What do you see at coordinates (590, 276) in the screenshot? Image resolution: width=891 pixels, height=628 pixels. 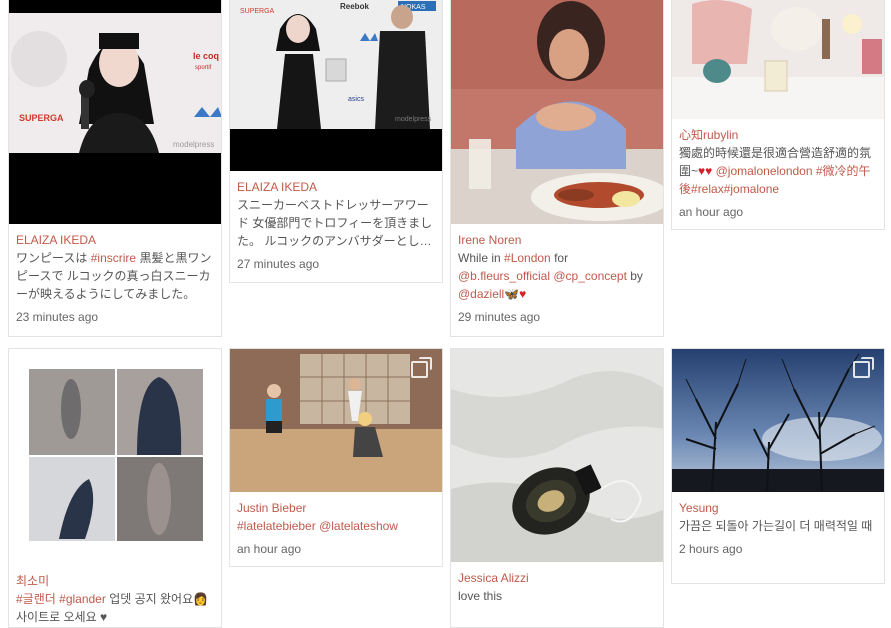 I see `caption-tag-link: @cp_concept` at bounding box center [590, 276].